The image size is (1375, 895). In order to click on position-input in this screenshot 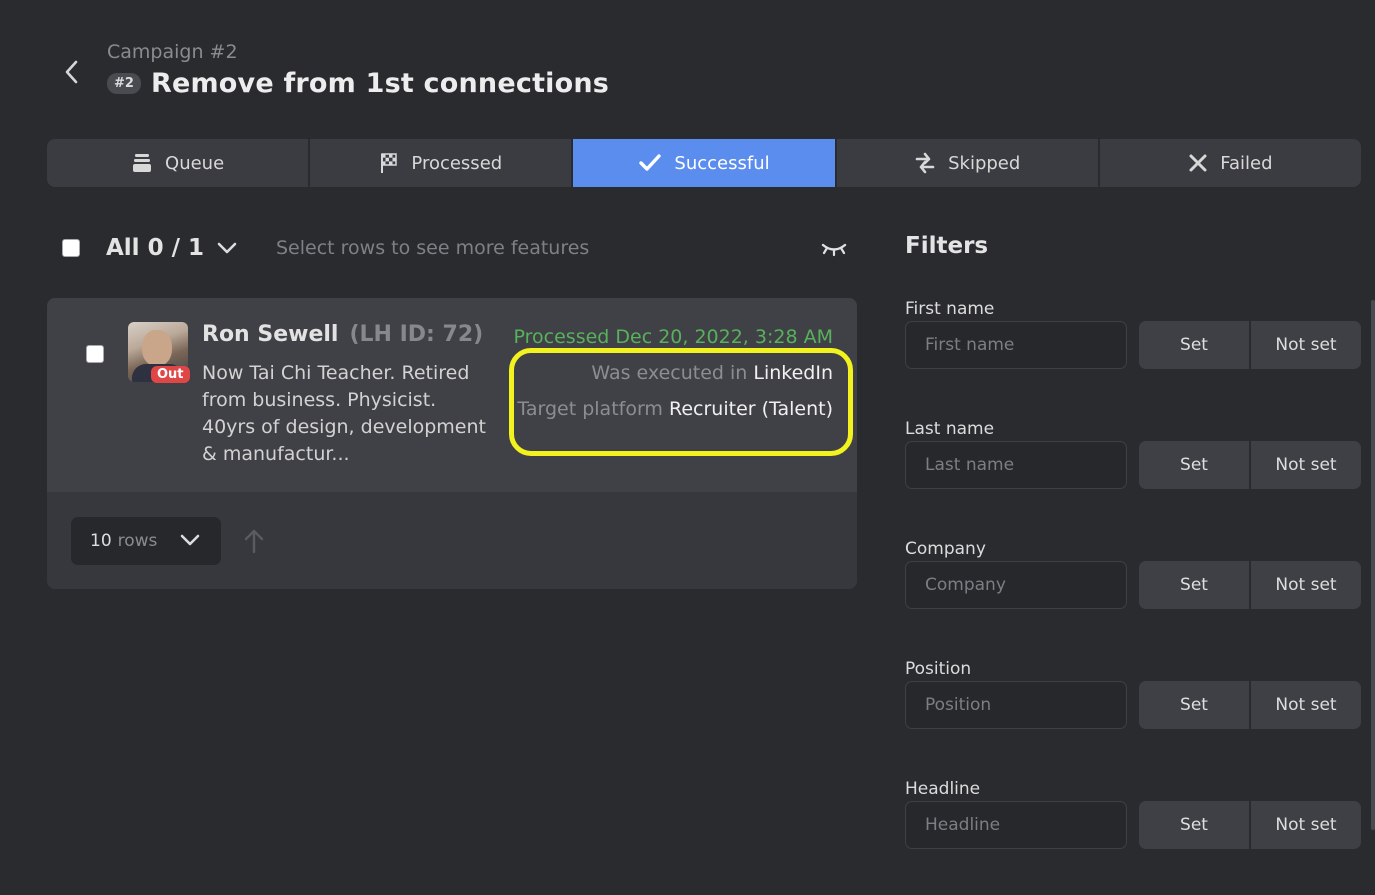, I will do `click(1016, 705)`.